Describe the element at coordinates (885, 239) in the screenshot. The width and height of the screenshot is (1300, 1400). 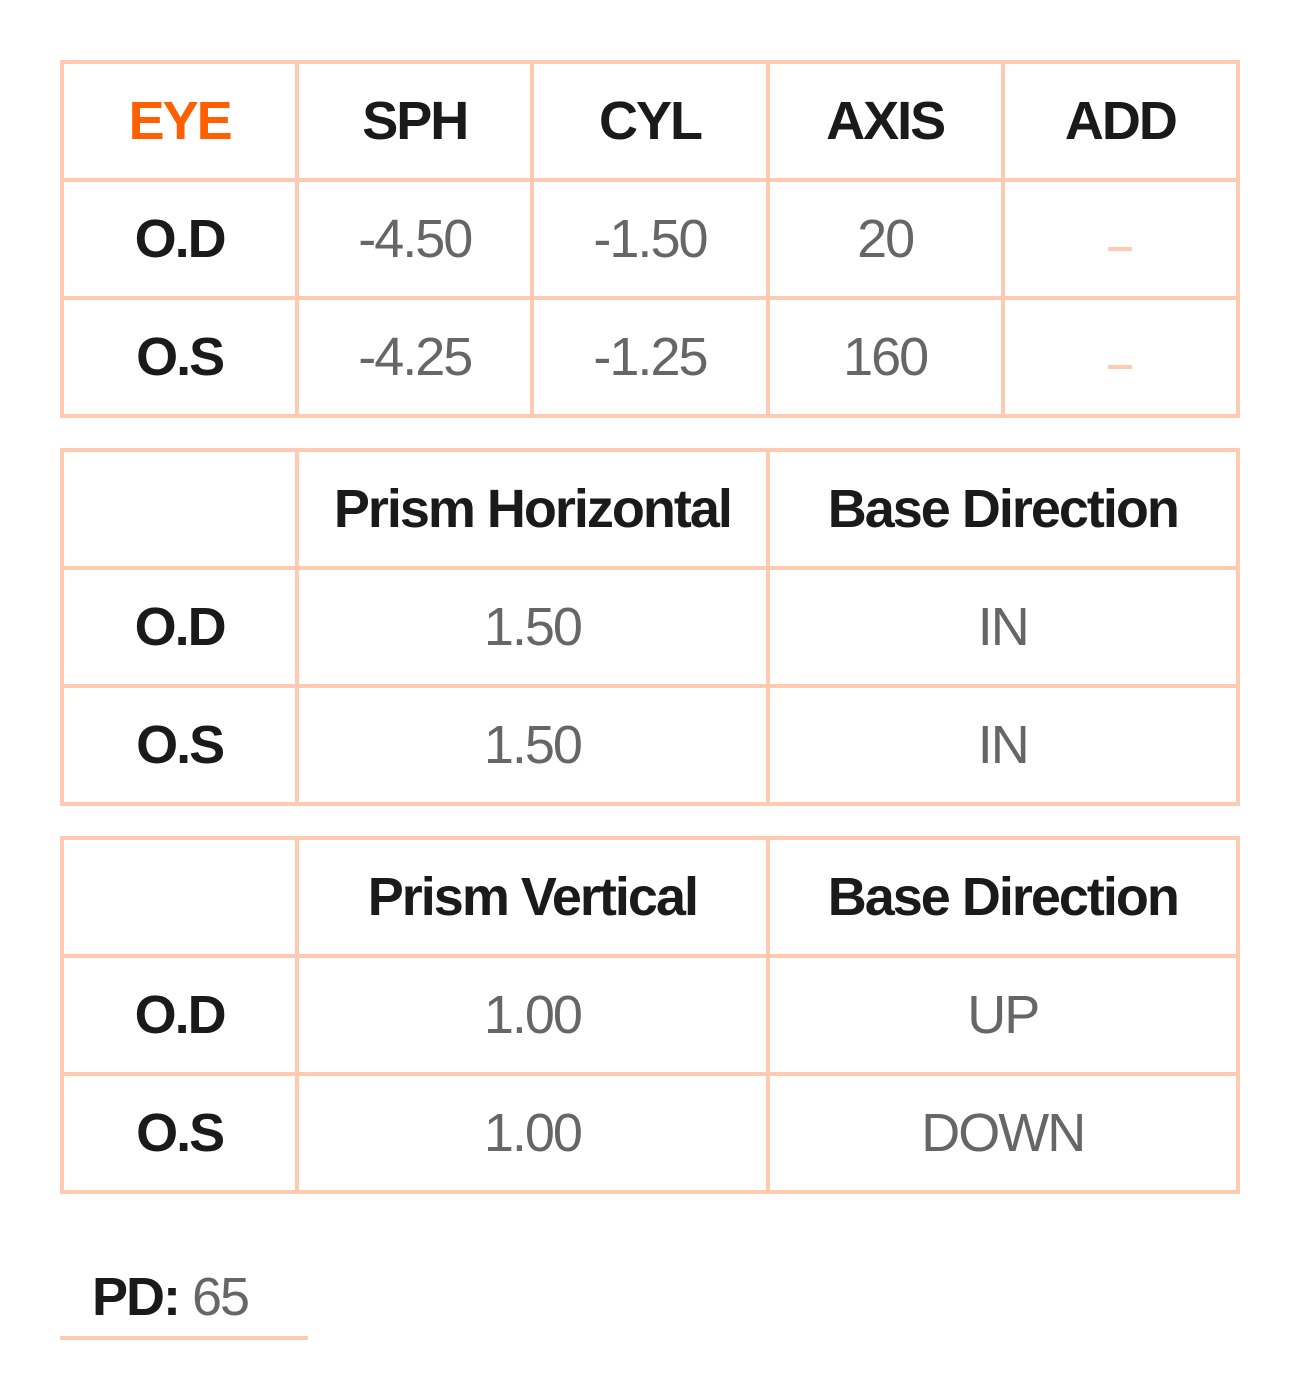
I see `axis-value: 20` at that location.